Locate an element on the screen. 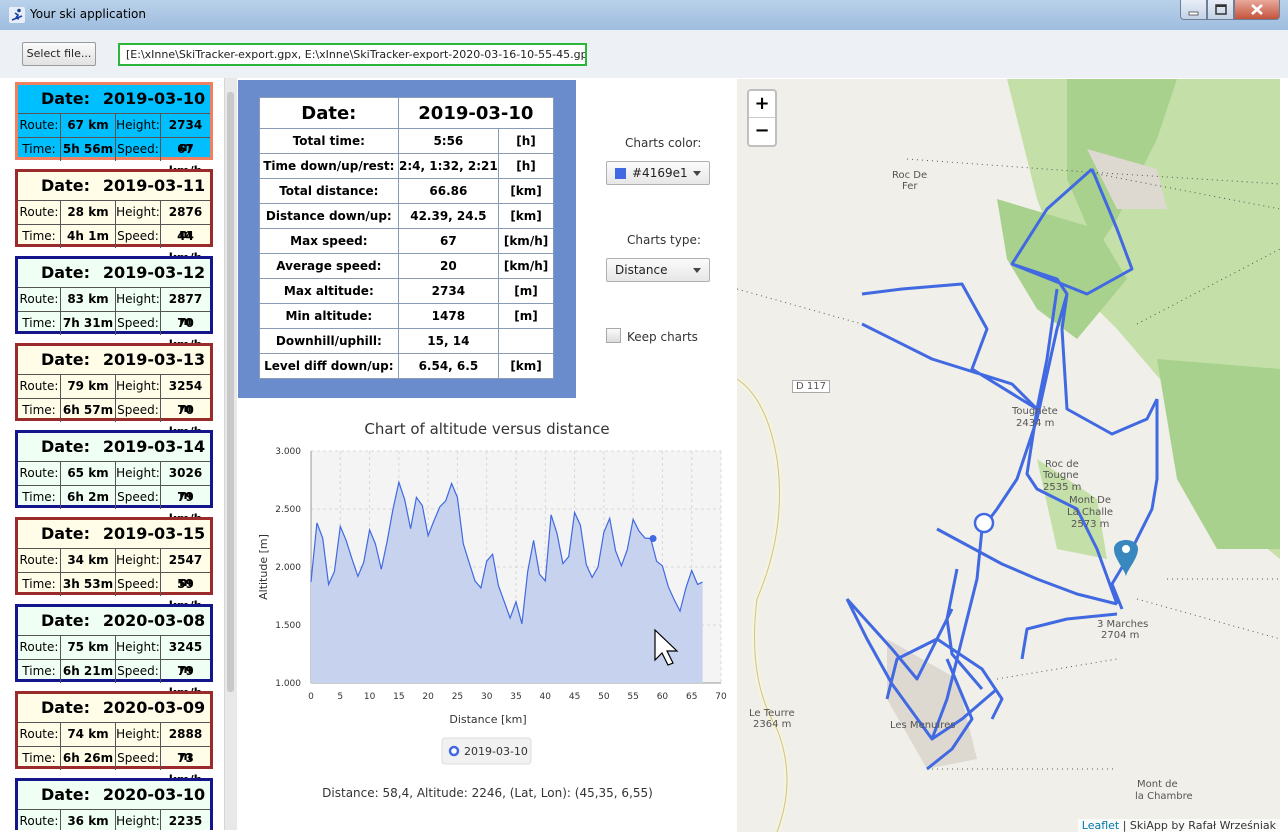 The height and width of the screenshot is (835, 1288). day-date: 2020-03-10 is located at coordinates (154, 794).